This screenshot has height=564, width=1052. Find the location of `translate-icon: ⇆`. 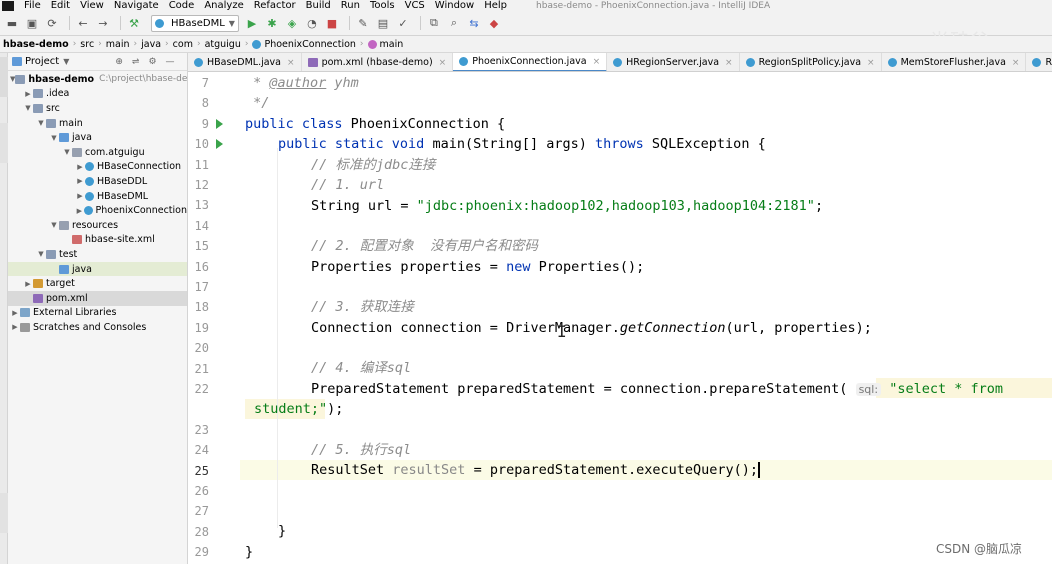

translate-icon: ⇆ is located at coordinates (474, 23).